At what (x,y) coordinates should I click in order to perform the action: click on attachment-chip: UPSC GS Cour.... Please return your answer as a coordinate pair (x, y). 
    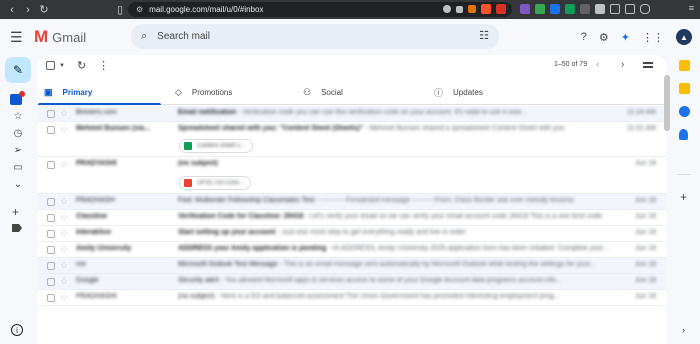
    Looking at the image, I should click on (215, 183).